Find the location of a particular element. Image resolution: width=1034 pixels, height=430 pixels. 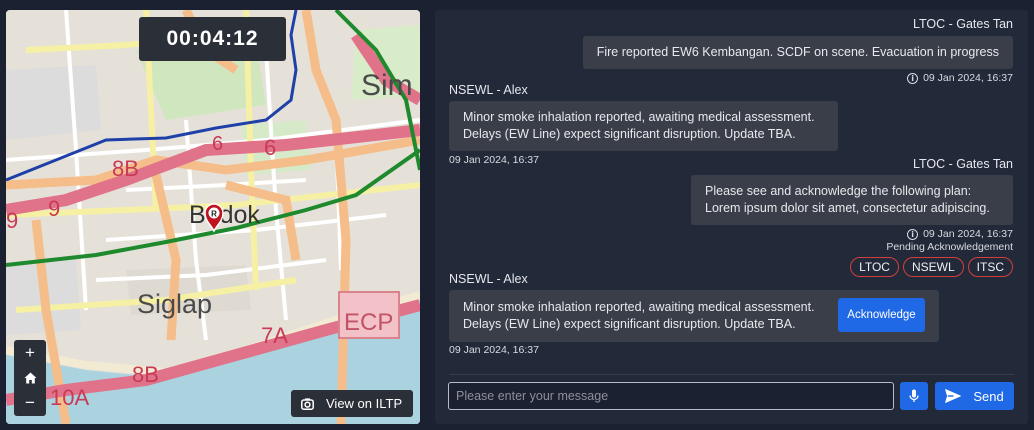

road-label-6b: 6 is located at coordinates (270, 147).